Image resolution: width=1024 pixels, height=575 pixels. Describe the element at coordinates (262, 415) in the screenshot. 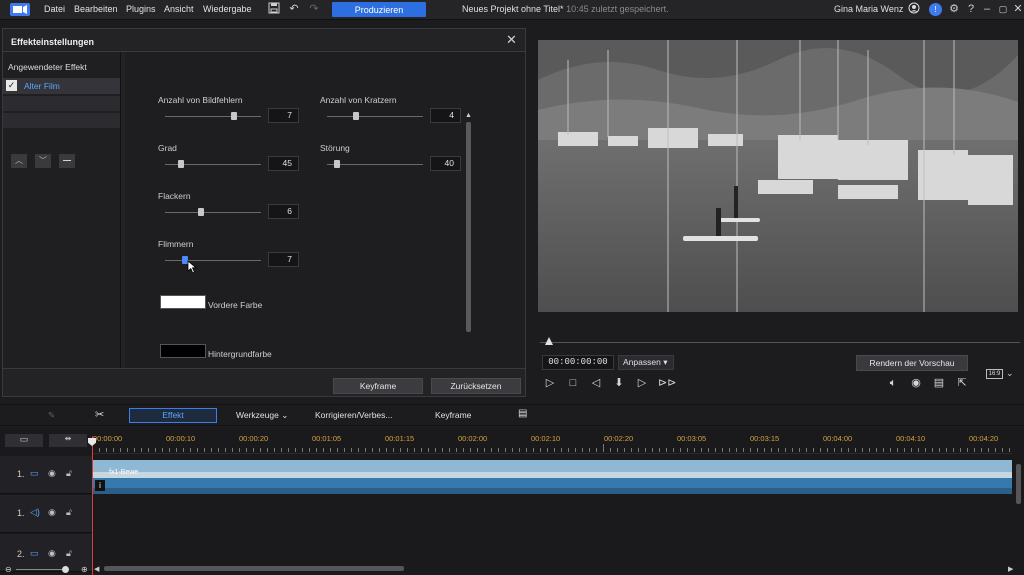

I see `tools-dropdown: Werkzeuge ⌄` at that location.